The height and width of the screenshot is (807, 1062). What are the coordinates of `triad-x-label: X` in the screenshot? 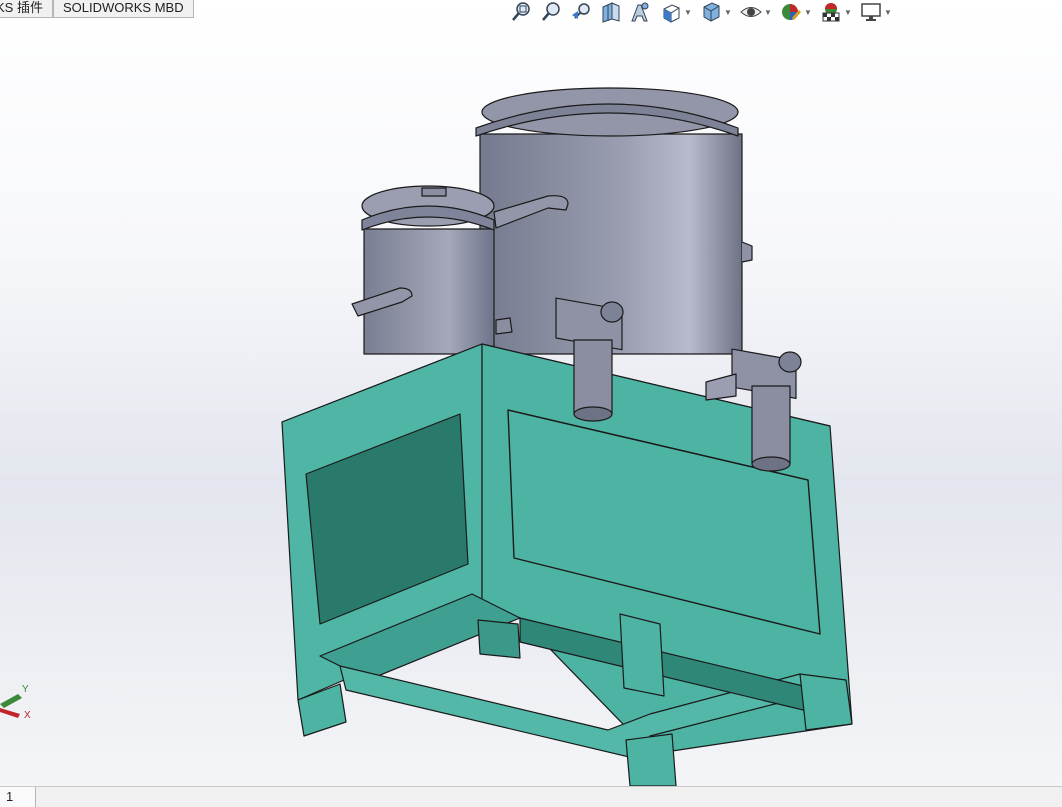 It's located at (27, 715).